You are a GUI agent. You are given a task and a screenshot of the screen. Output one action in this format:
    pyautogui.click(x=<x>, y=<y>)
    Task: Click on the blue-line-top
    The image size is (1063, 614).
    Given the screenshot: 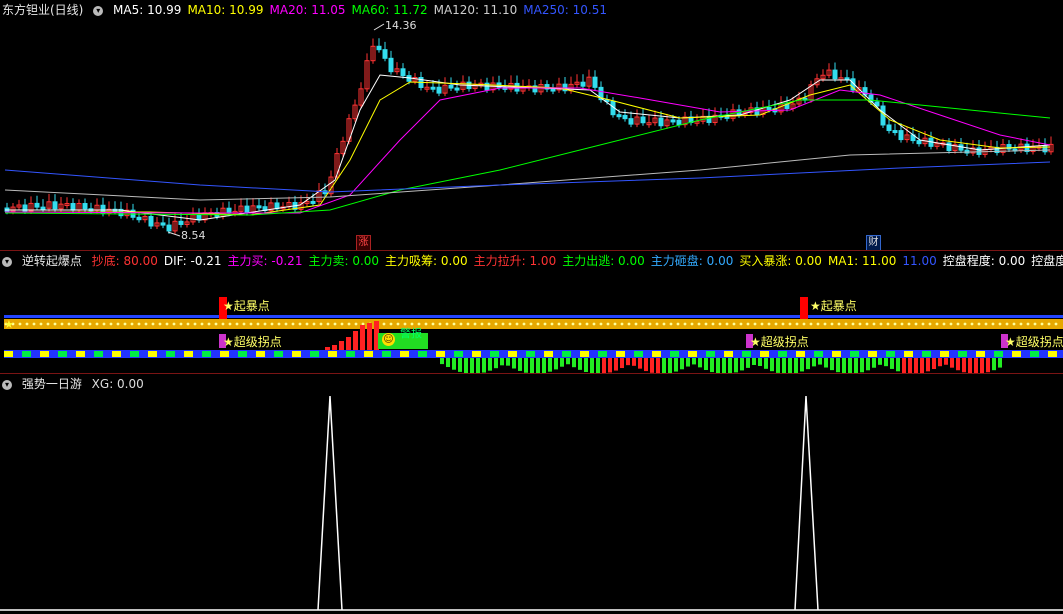 What is the action you would take?
    pyautogui.click(x=533, y=316)
    